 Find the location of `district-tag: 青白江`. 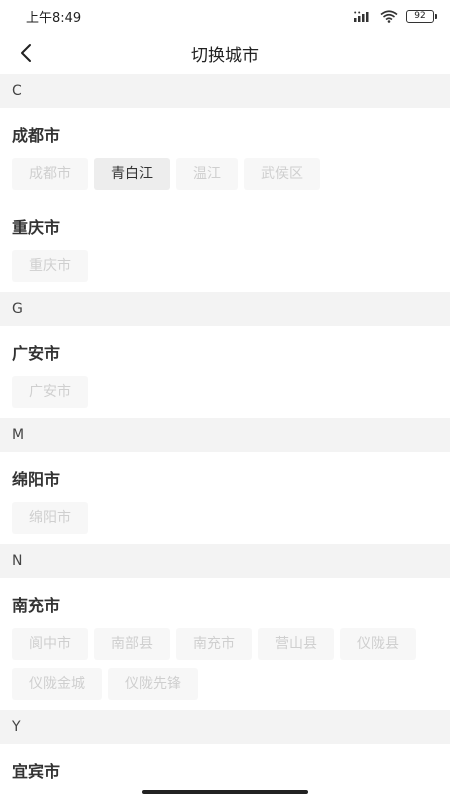

district-tag: 青白江 is located at coordinates (132, 174).